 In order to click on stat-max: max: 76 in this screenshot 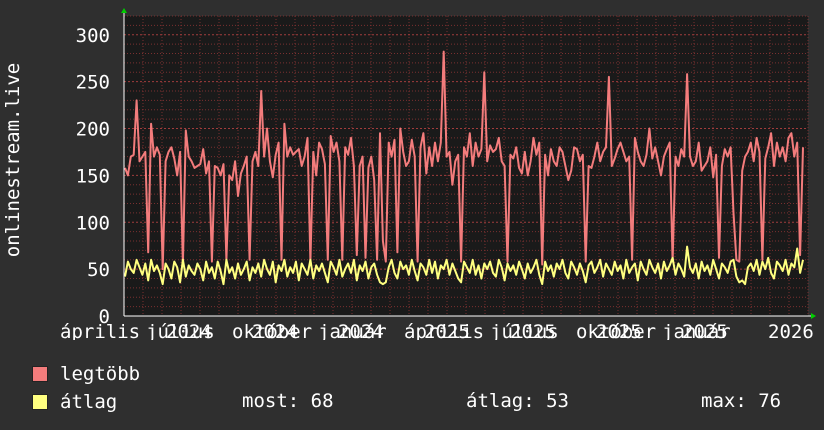, I will do `click(741, 401)`.